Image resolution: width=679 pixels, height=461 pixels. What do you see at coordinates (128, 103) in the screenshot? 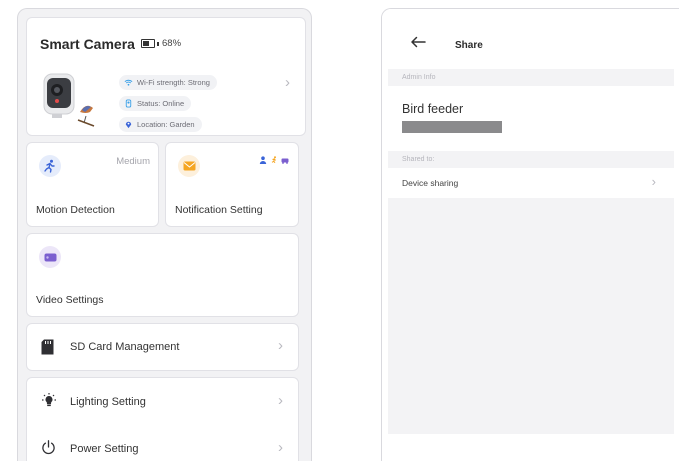
I see `camera-status-icon` at bounding box center [128, 103].